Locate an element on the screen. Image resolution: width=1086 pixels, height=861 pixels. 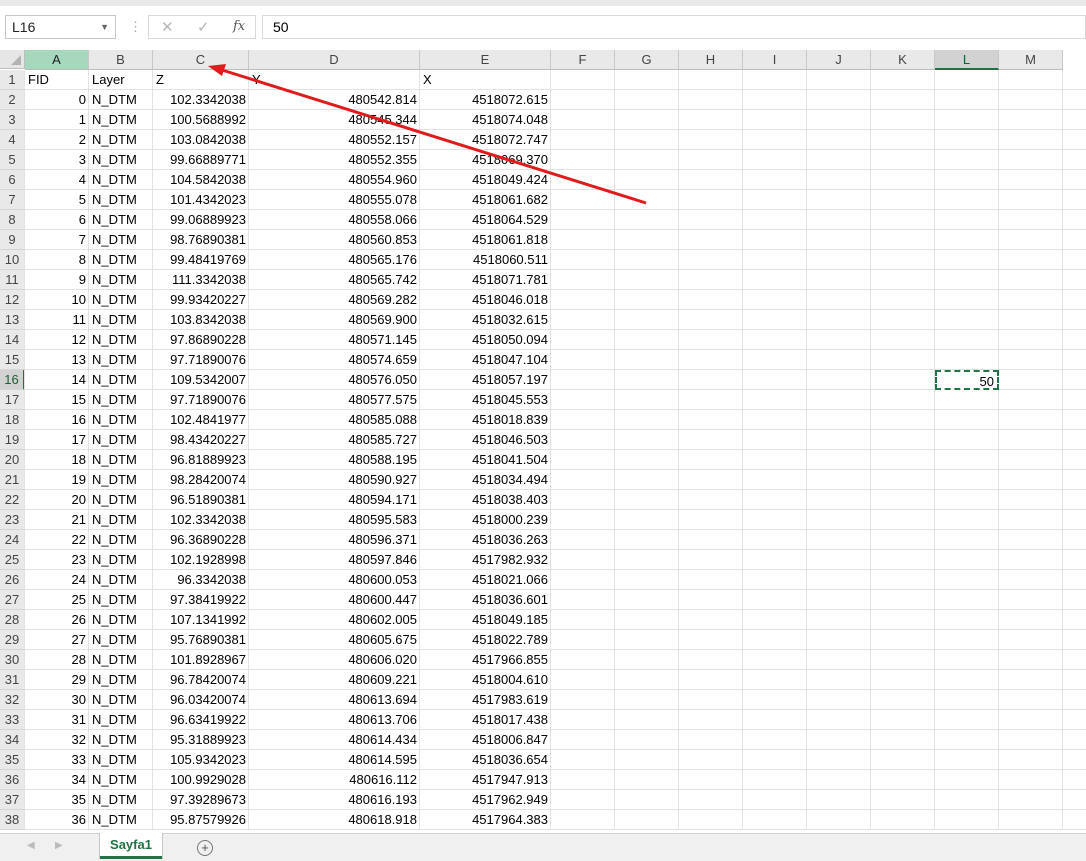
cell-x: 4518061.818 is located at coordinates (485, 240).